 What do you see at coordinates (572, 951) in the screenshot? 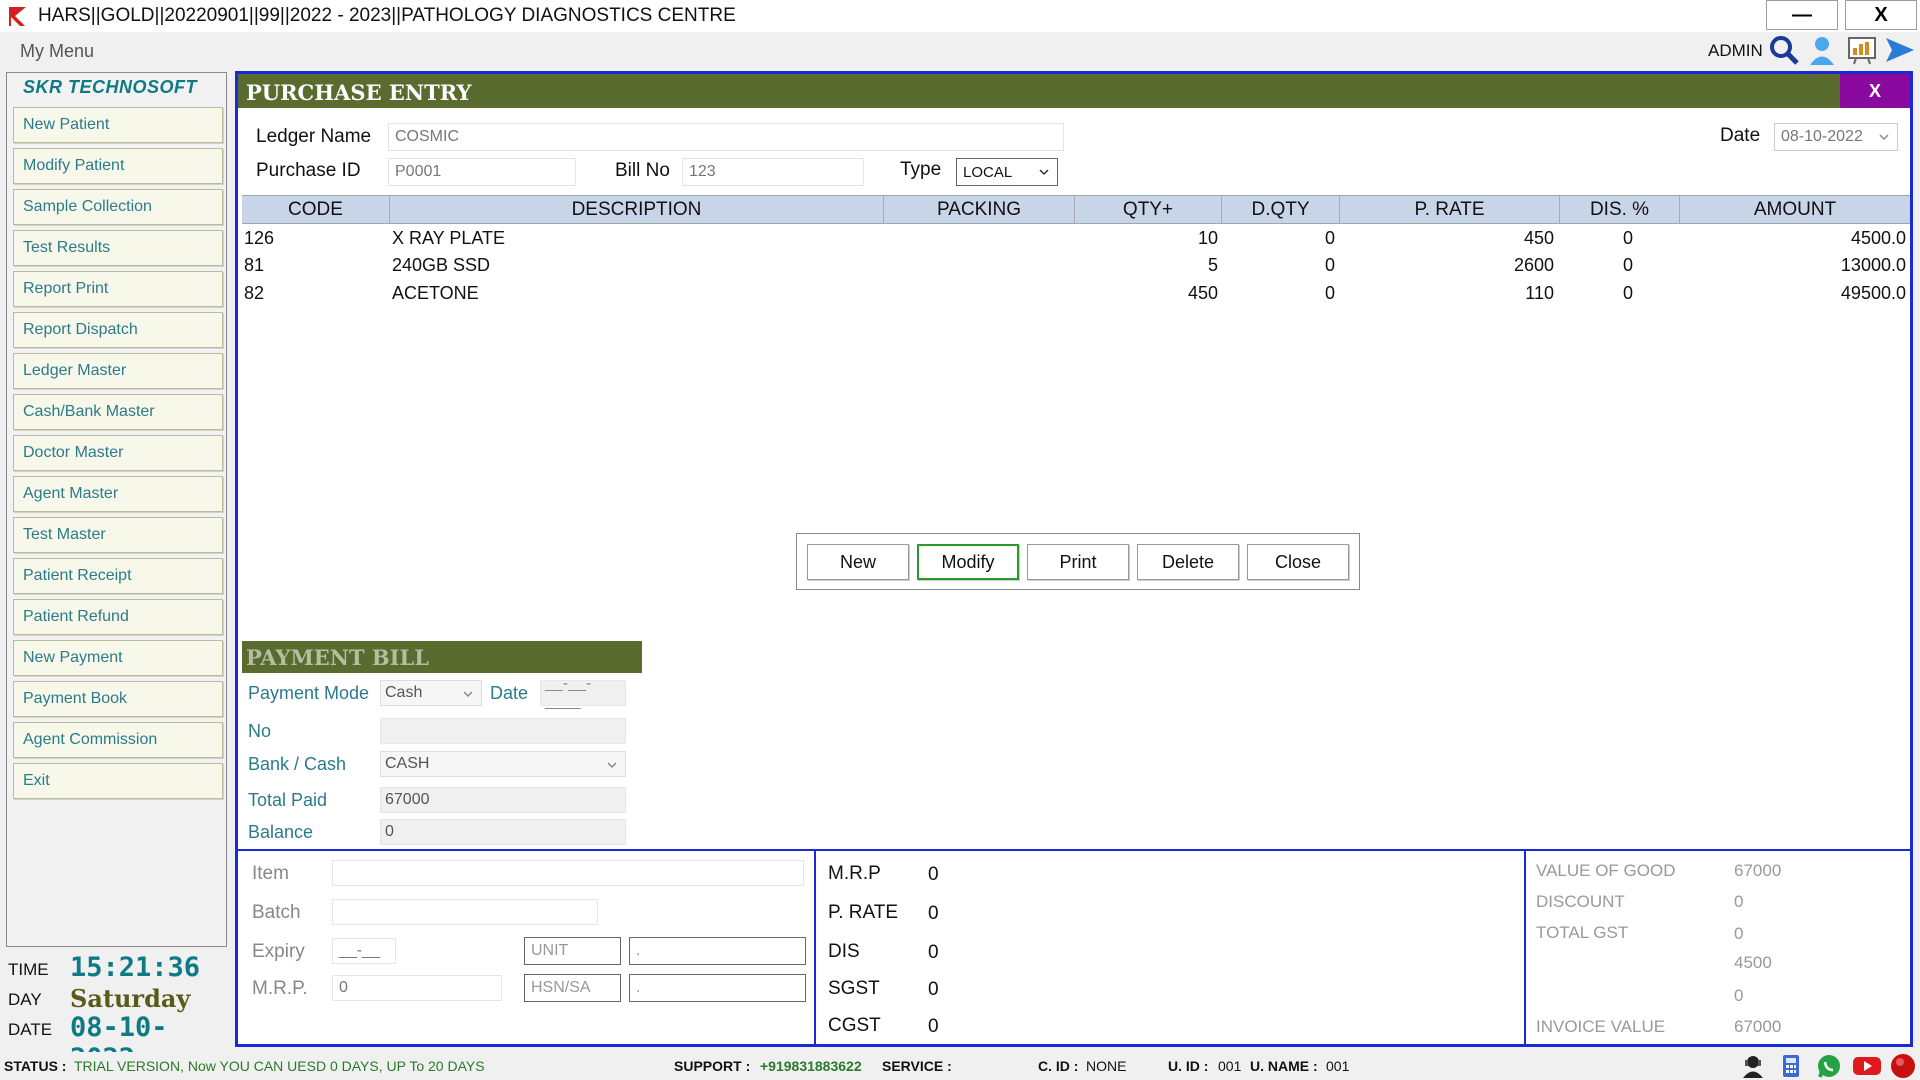
I see `unit-label-box: UNIT` at bounding box center [572, 951].